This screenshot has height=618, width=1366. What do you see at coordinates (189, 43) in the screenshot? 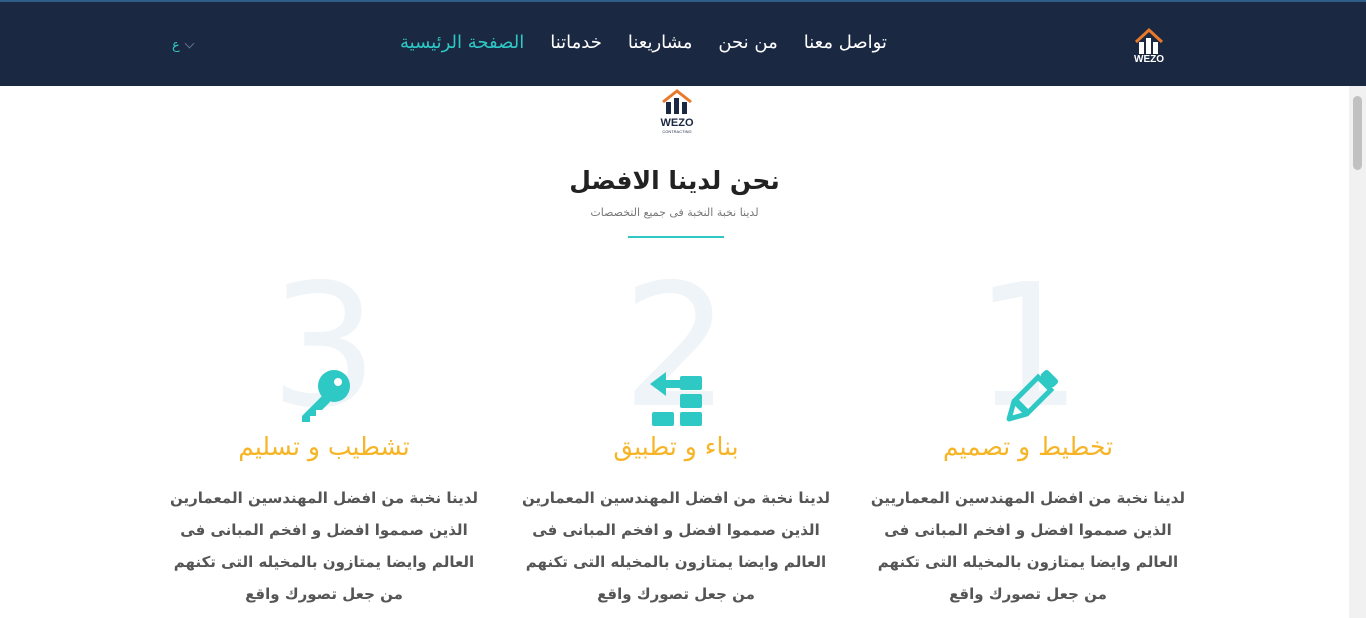
I see `chevron-down-icon` at bounding box center [189, 43].